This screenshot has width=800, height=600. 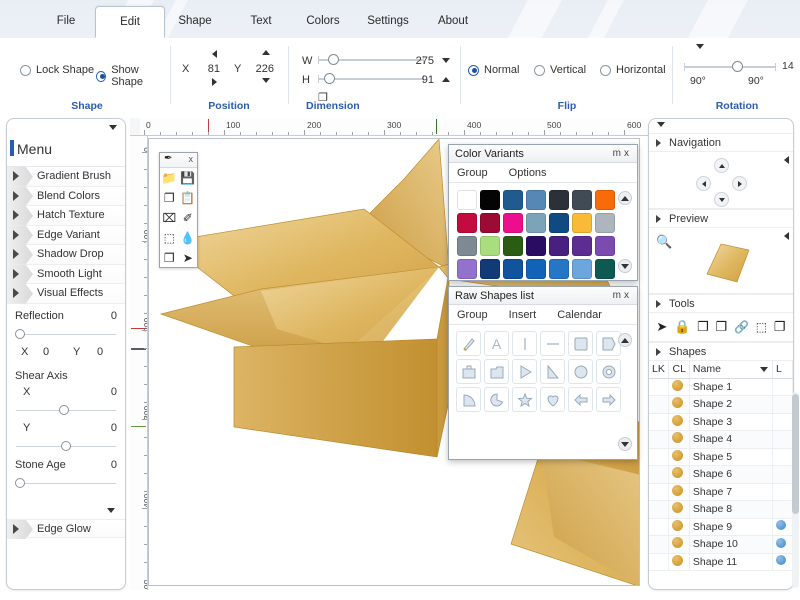 What do you see at coordinates (496, 343) in the screenshot?
I see `text-a-icon: A` at bounding box center [496, 343].